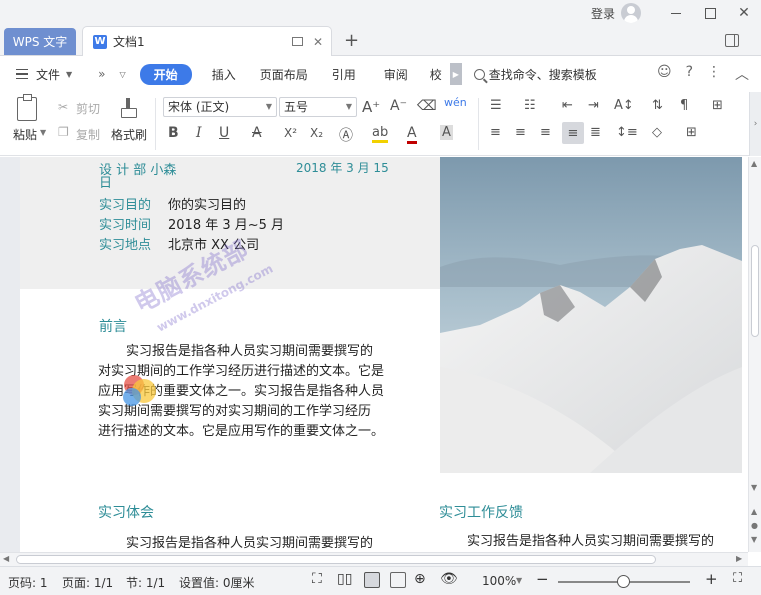  I want to click on scroll-down-icon: ▼, so click(754, 487).